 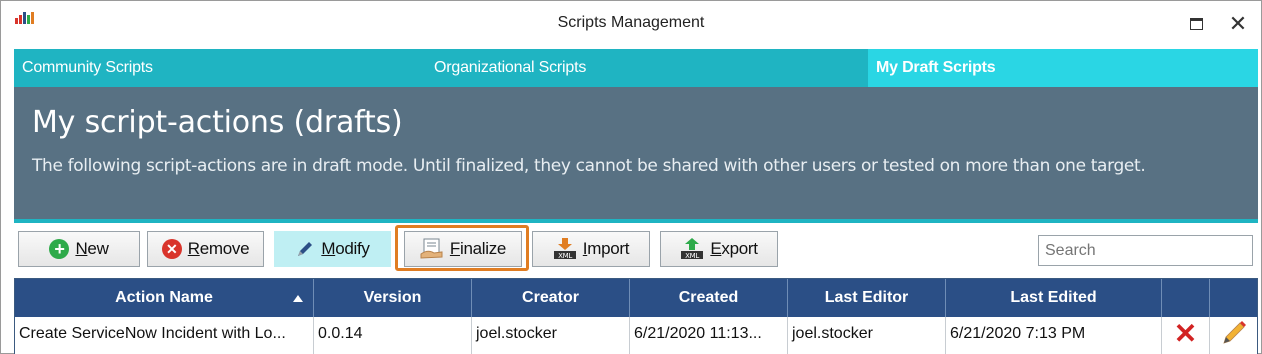 I want to click on column-label: Action Name, so click(x=164, y=297).